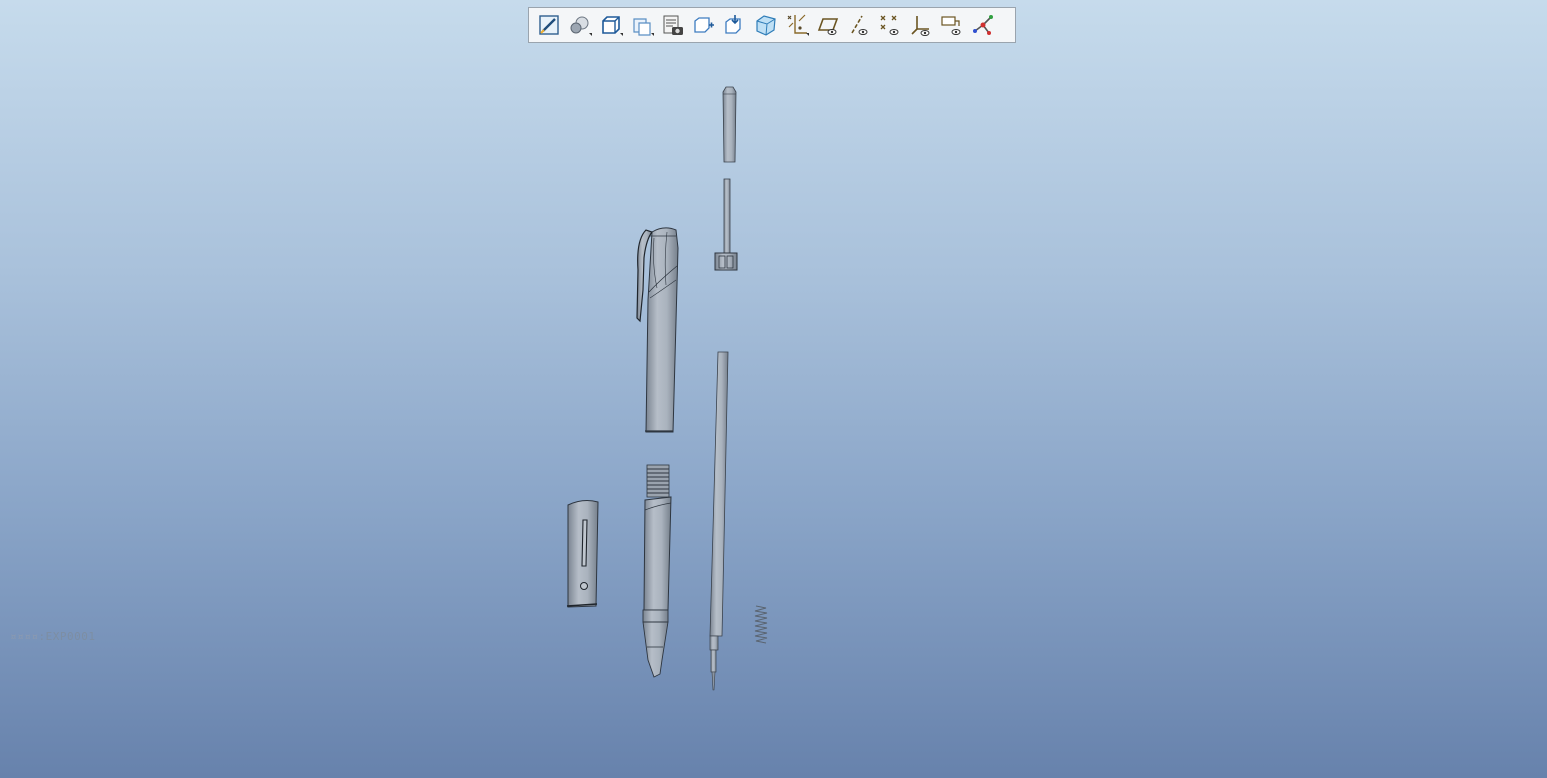 The width and height of the screenshot is (1547, 778). I want to click on display-style-button, so click(610, 25).